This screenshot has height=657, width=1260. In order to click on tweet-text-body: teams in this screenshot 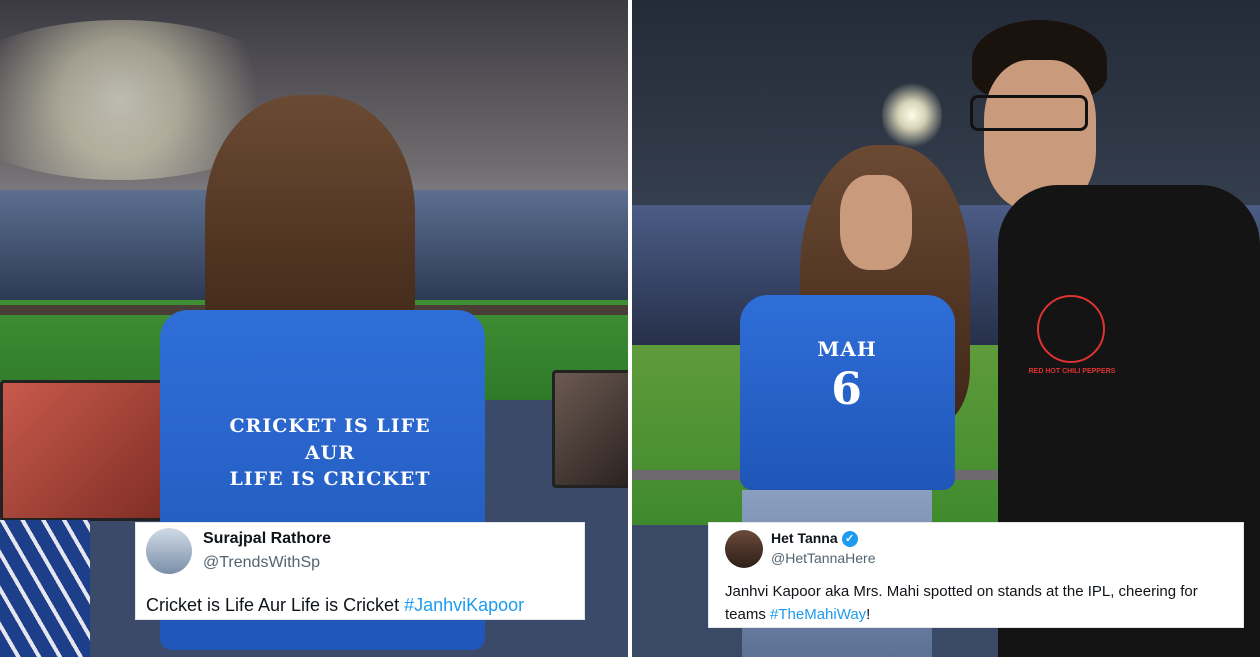, I will do `click(748, 614)`.